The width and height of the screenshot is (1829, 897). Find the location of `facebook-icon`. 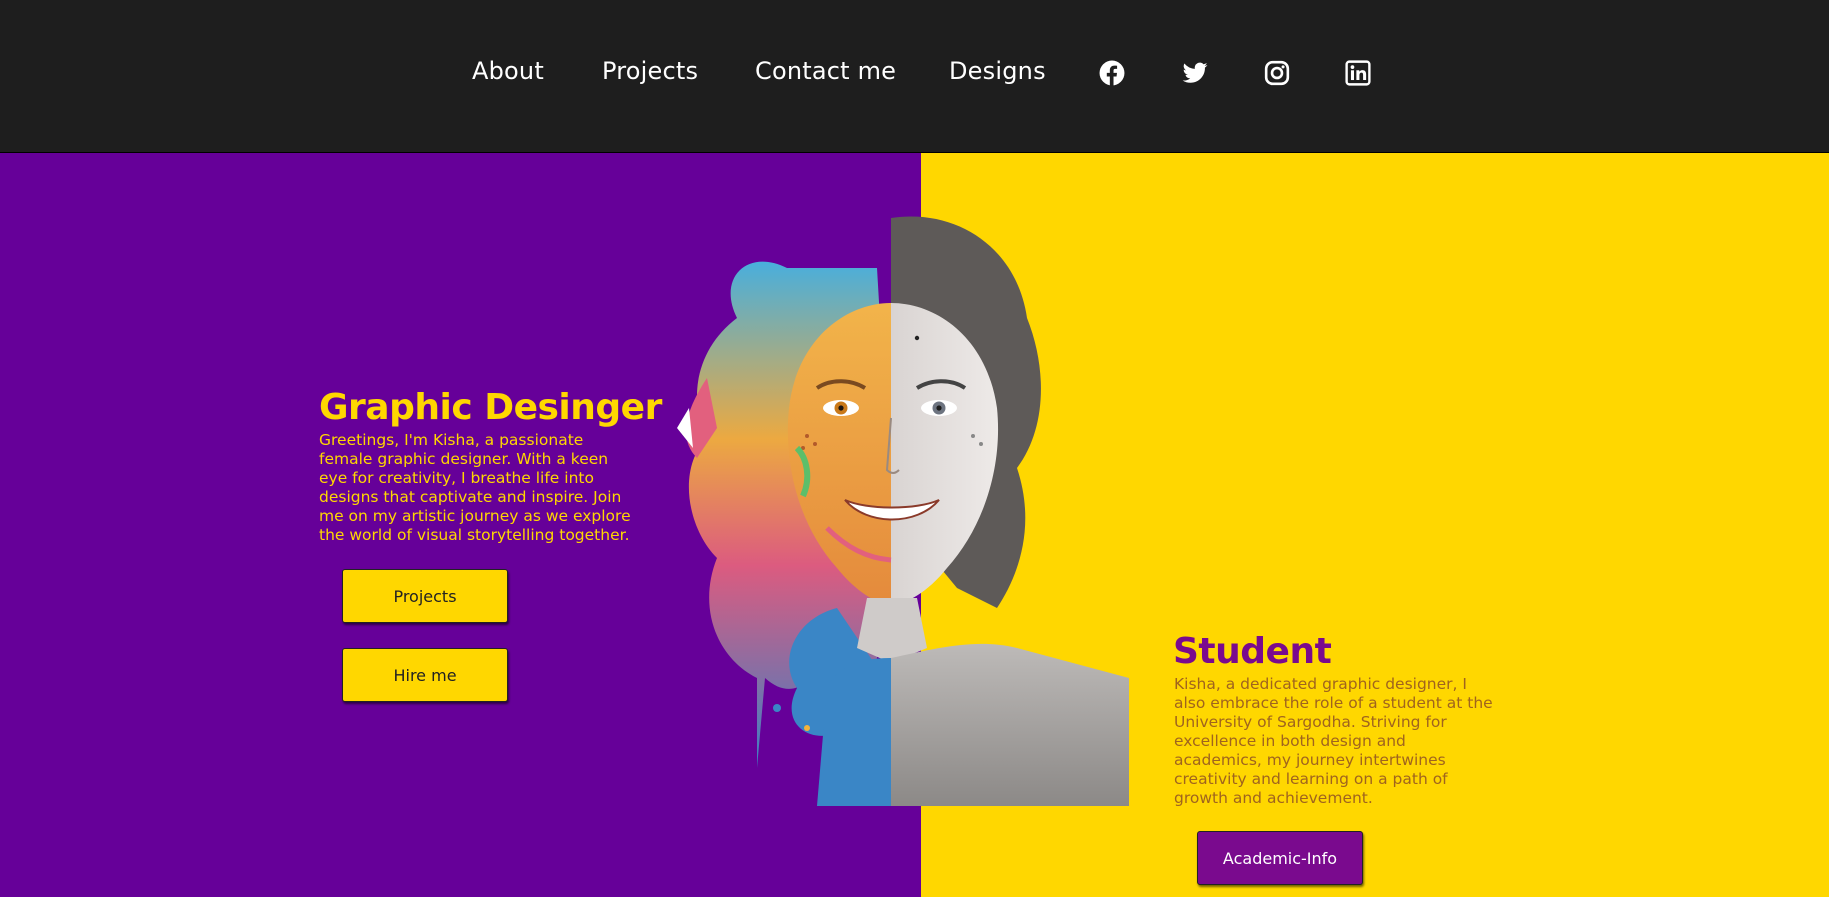

facebook-icon is located at coordinates (1112, 73).